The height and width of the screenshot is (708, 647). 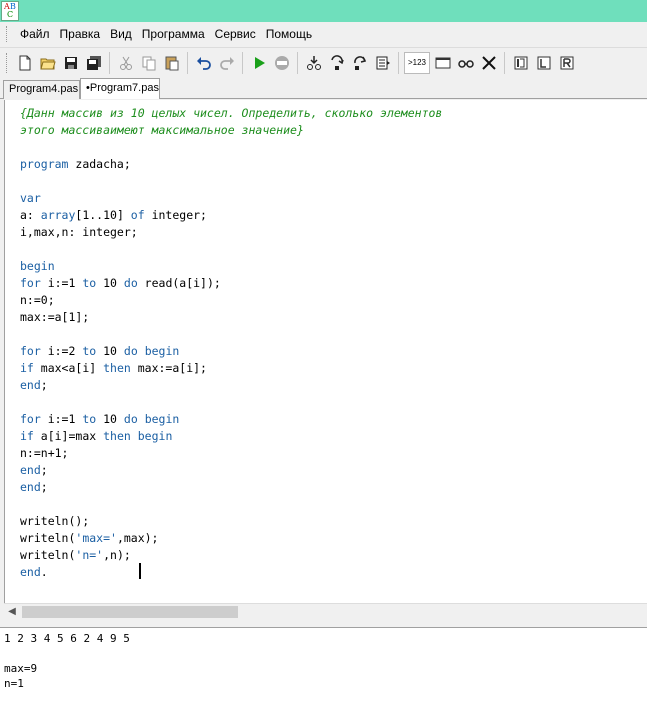 I want to click on code-token: max:=a[i];, so click(x=168, y=368).